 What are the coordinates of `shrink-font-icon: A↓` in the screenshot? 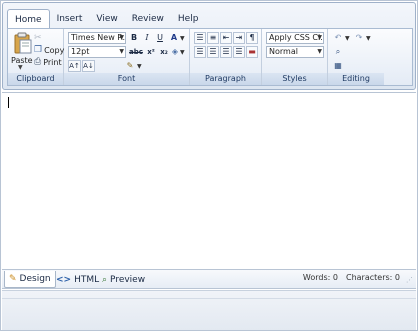 It's located at (88, 66).